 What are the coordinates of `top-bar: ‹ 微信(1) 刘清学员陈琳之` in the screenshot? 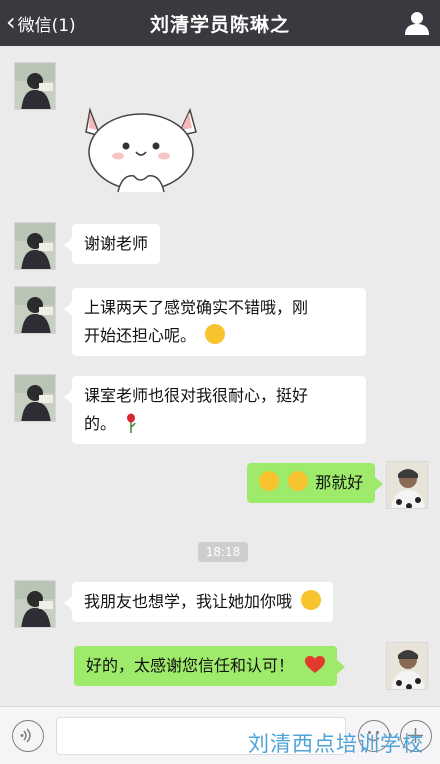 It's located at (220, 23).